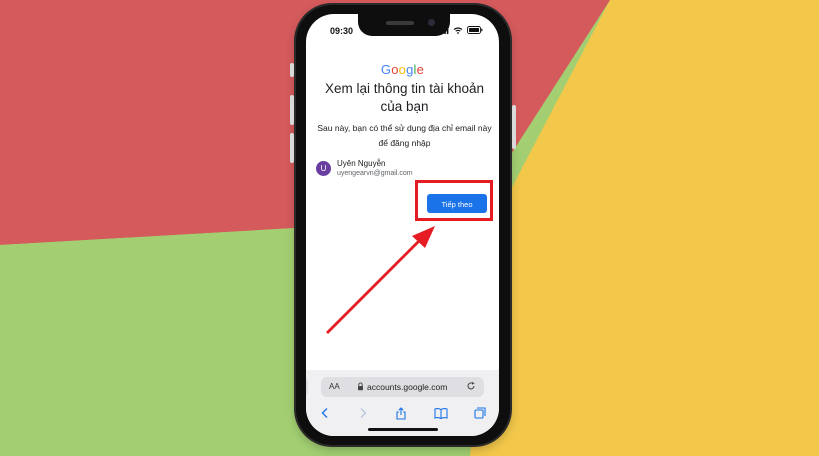  Describe the element at coordinates (458, 30) in the screenshot. I see `wifi-icon` at that location.